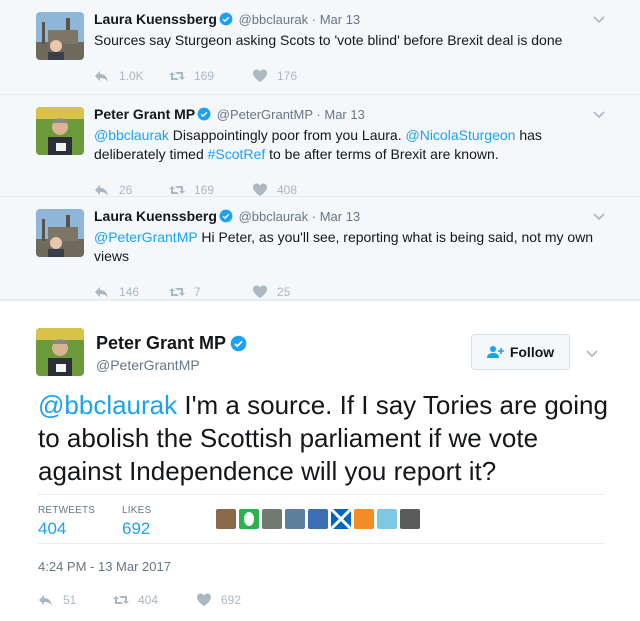 This screenshot has height=621, width=640. Describe the element at coordinates (287, 135) in the screenshot. I see `text-span: Disappointingly poor from you Laura.` at that location.